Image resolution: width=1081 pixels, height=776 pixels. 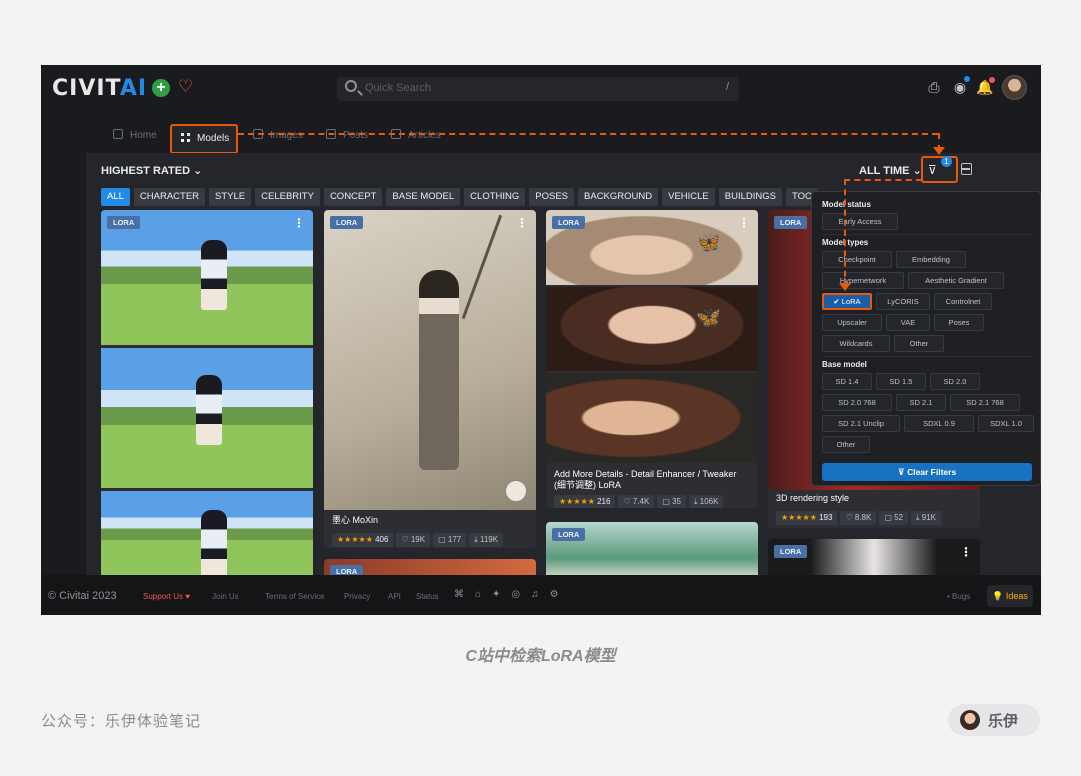 What do you see at coordinates (618, 197) in the screenshot?
I see `chip-background: BACKGROUND` at bounding box center [618, 197].